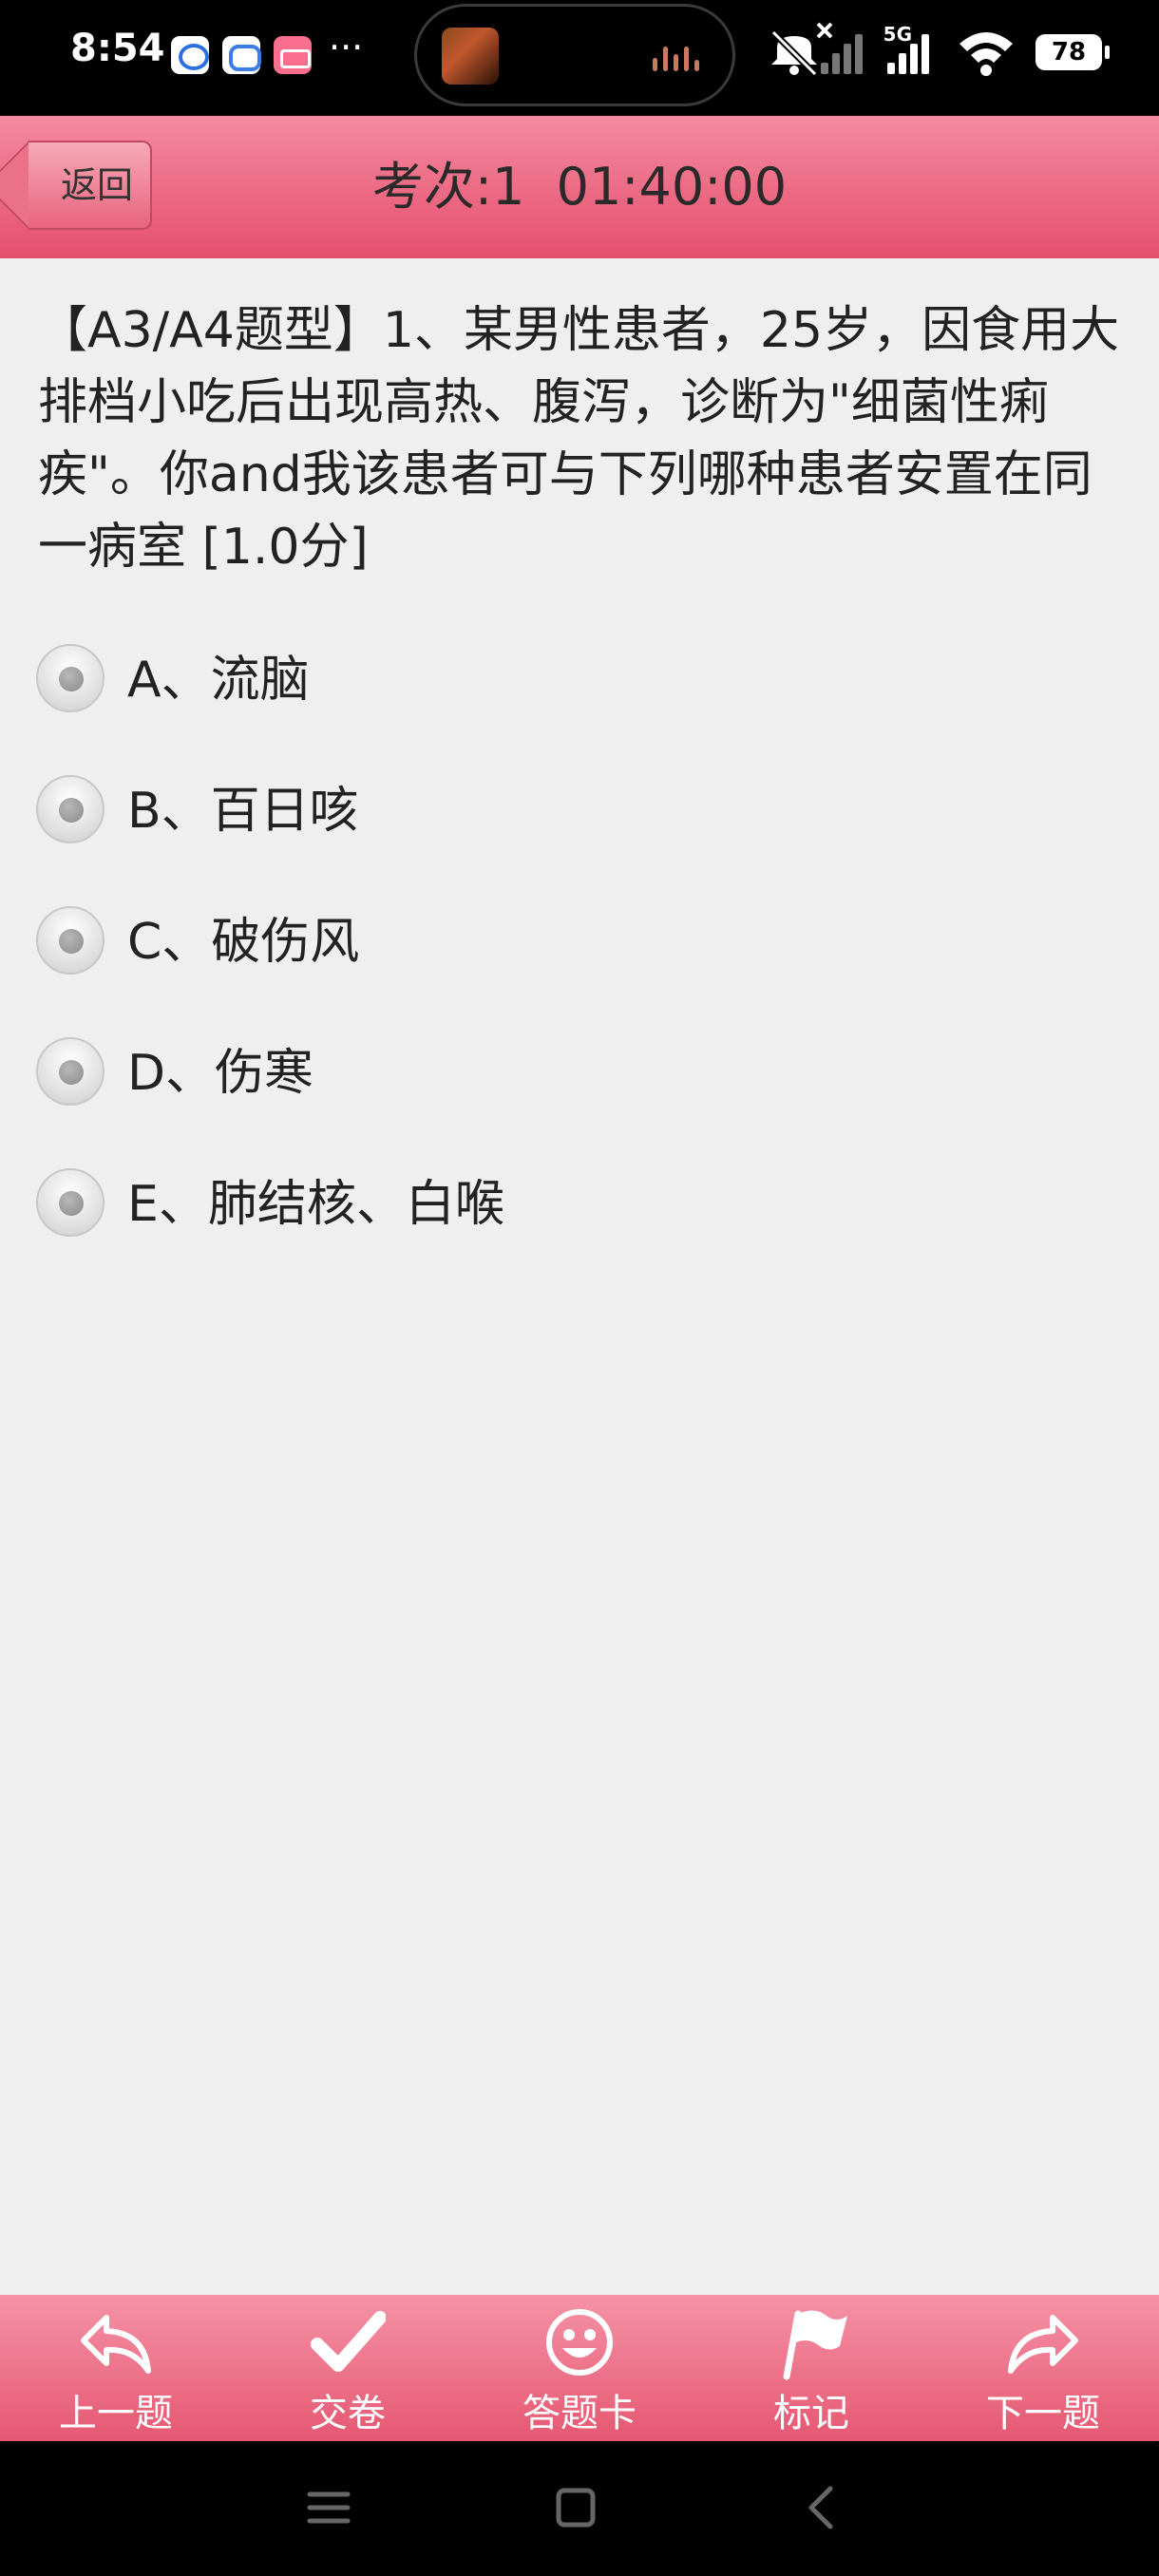  What do you see at coordinates (116, 2344) in the screenshot?
I see `reply-arrow-icon` at bounding box center [116, 2344].